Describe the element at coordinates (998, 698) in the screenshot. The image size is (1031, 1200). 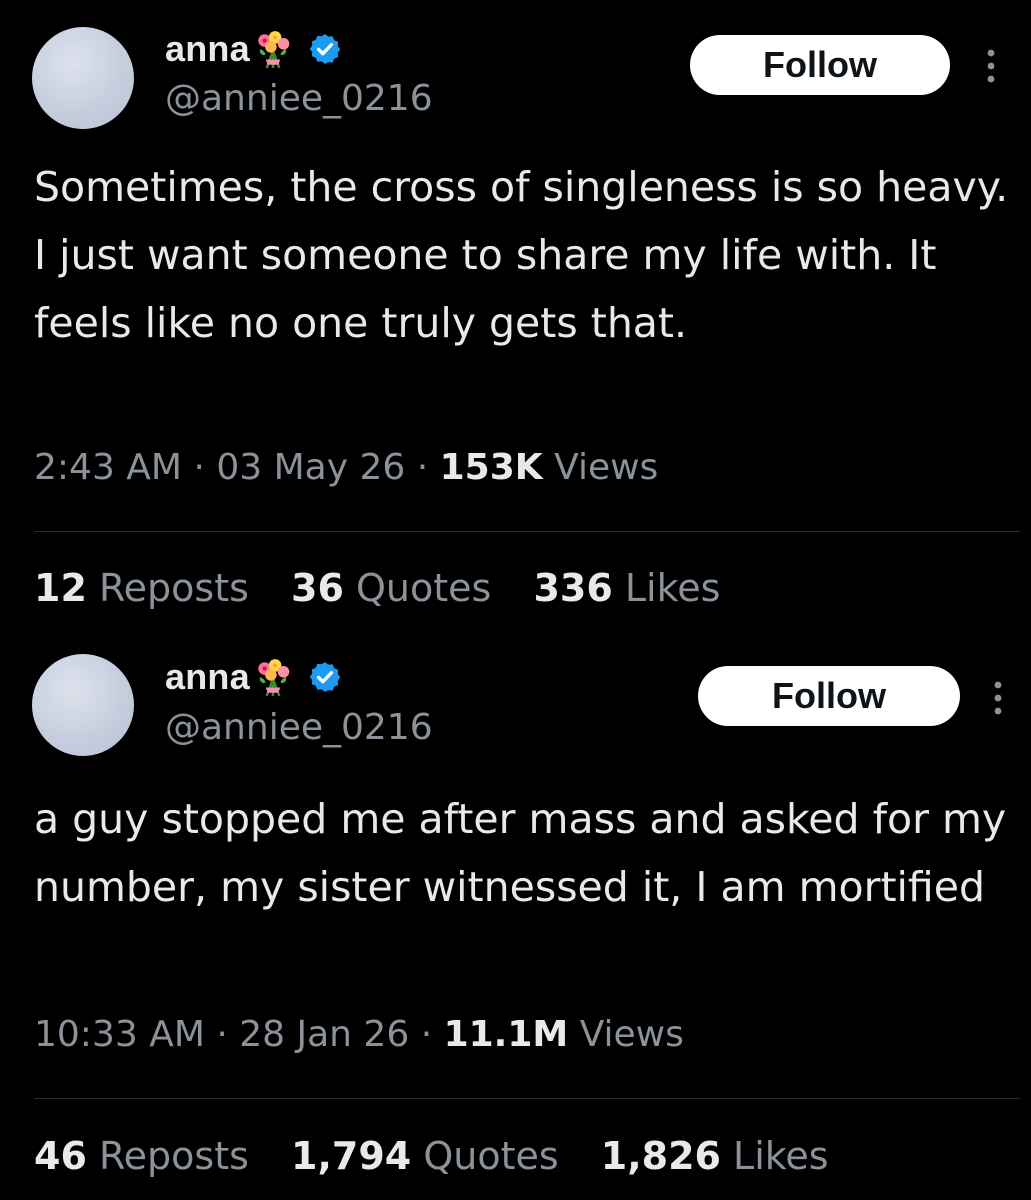
I see `more-options-icon` at that location.